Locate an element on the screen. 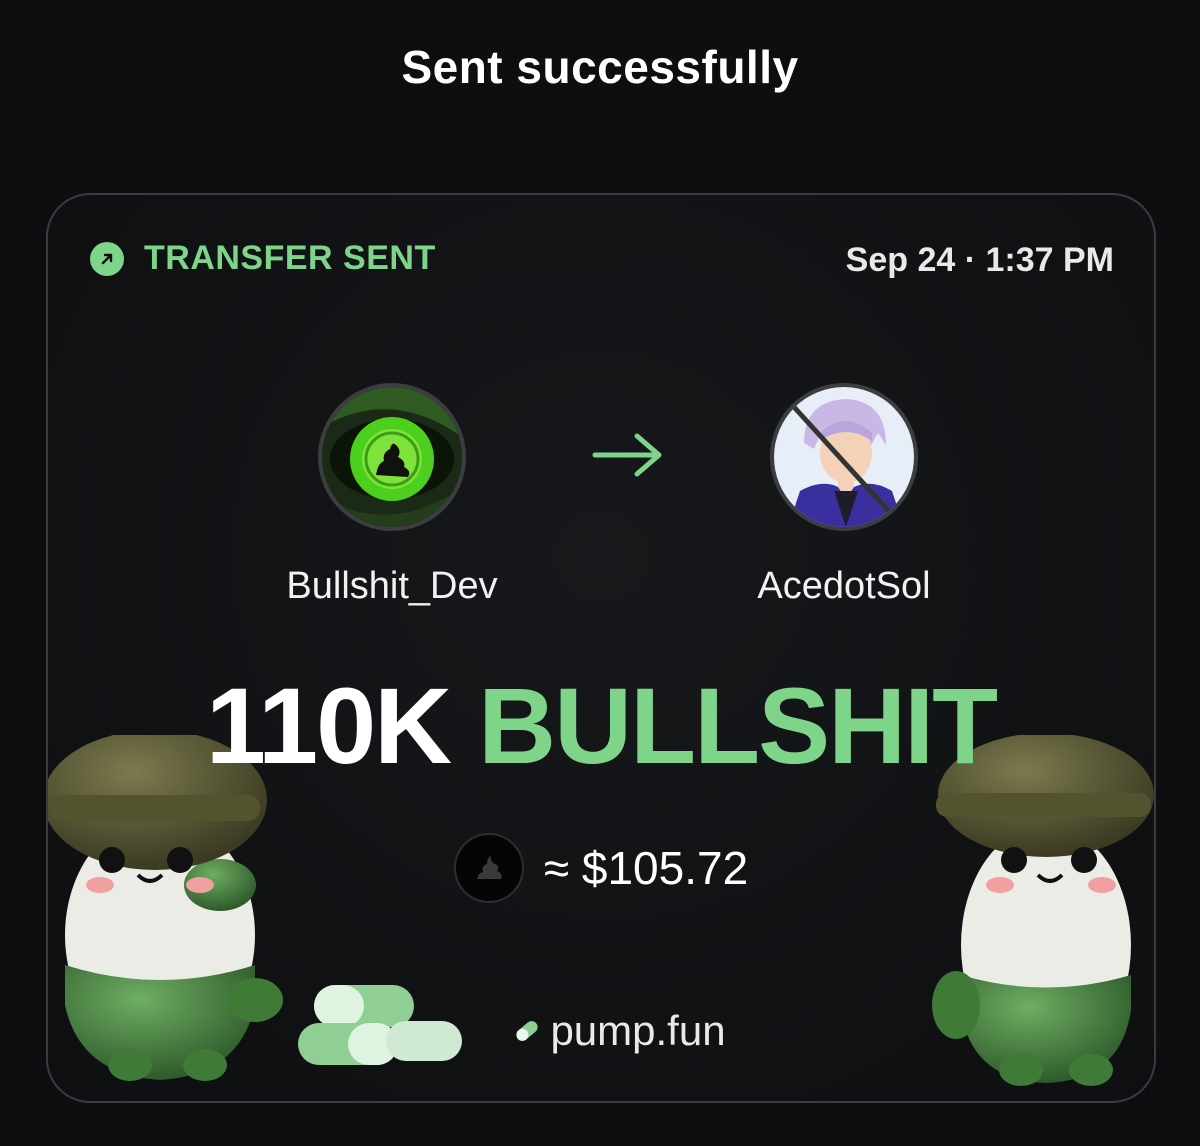 The image size is (1200, 1146). receiver-avatar is located at coordinates (844, 457).